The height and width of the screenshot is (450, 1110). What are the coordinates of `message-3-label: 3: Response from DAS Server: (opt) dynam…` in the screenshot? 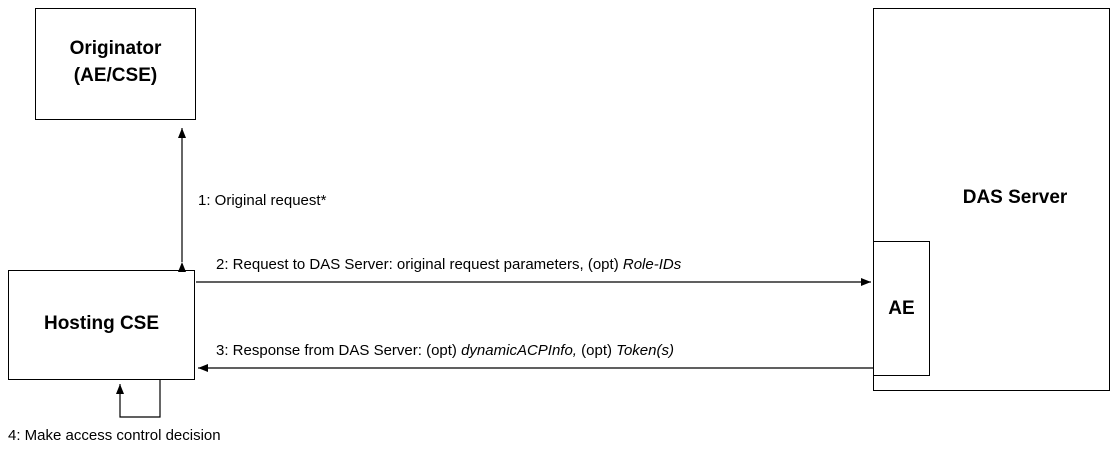 It's located at (445, 350).